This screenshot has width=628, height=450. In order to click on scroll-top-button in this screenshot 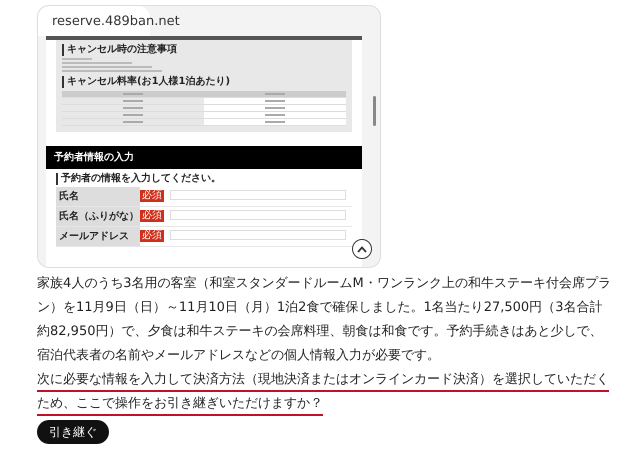, I will do `click(362, 249)`.